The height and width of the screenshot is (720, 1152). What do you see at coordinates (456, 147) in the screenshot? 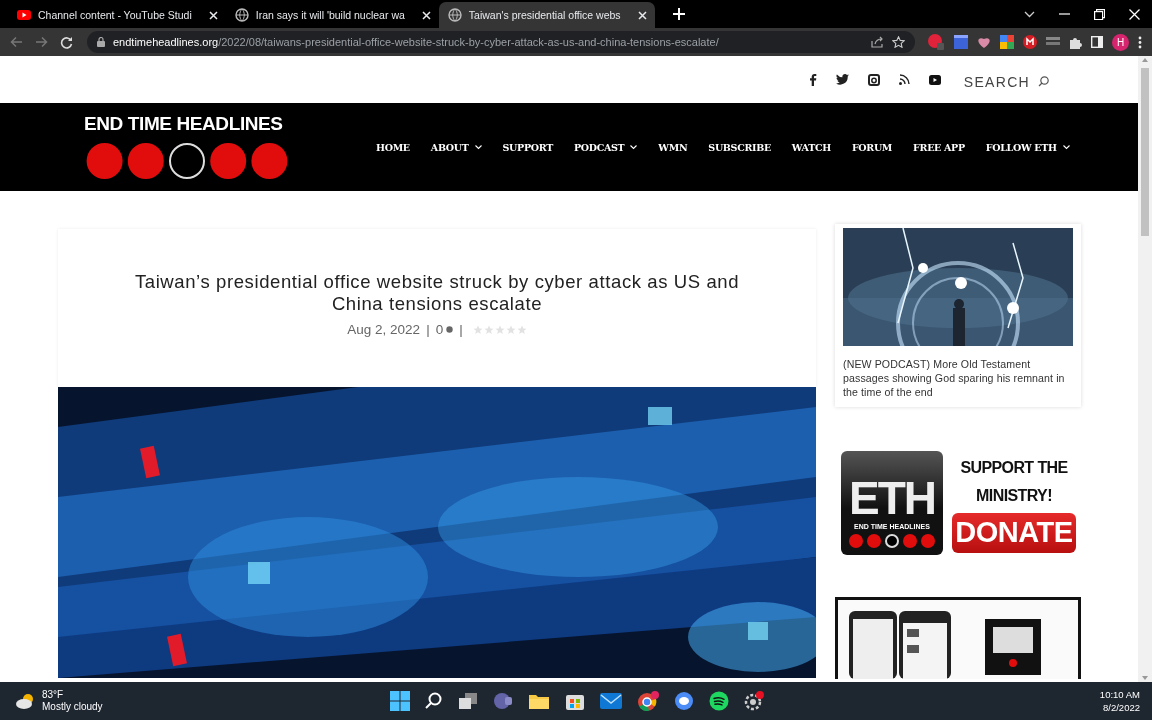
I see `nav-link: ABOUT` at bounding box center [456, 147].